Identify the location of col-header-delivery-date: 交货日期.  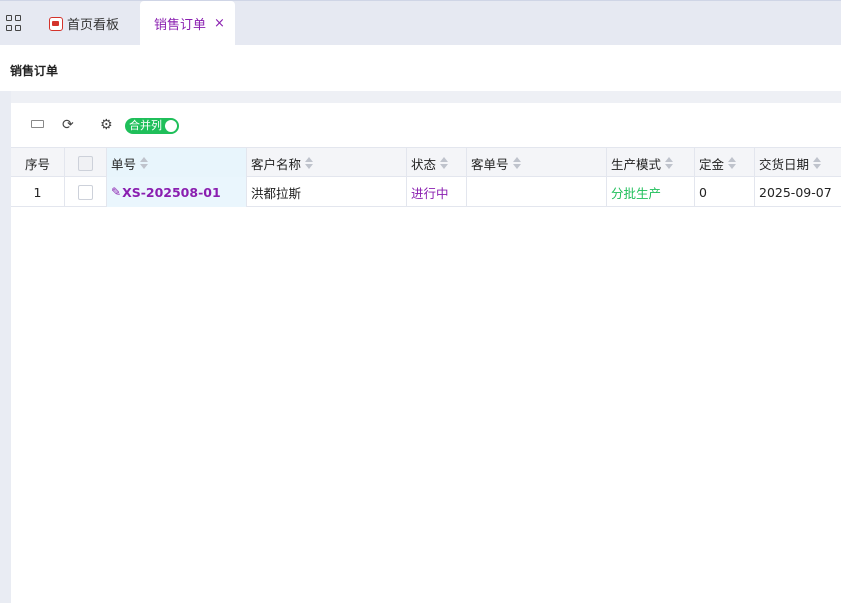
(798, 163).